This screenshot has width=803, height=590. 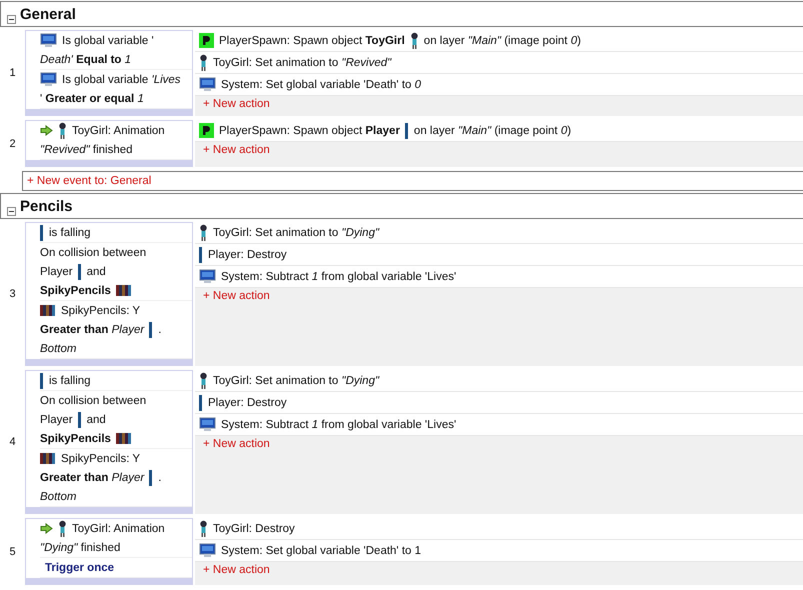 What do you see at coordinates (499, 63) in the screenshot?
I see `action-row: ToyGirl: Set animation to "Revived"` at bounding box center [499, 63].